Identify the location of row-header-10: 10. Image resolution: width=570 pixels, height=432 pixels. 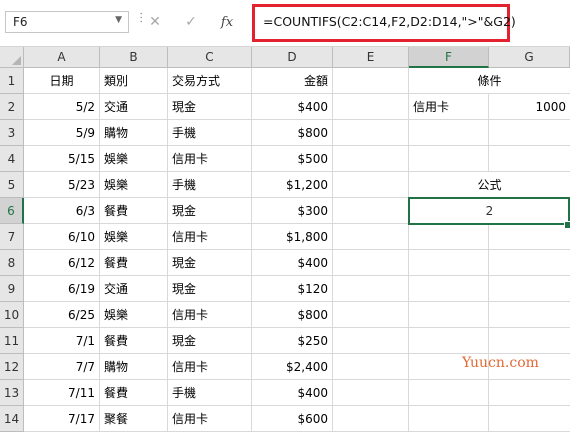
(12, 315).